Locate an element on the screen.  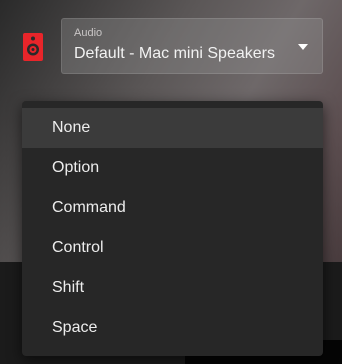
menu-item-control: Control is located at coordinates (172, 248).